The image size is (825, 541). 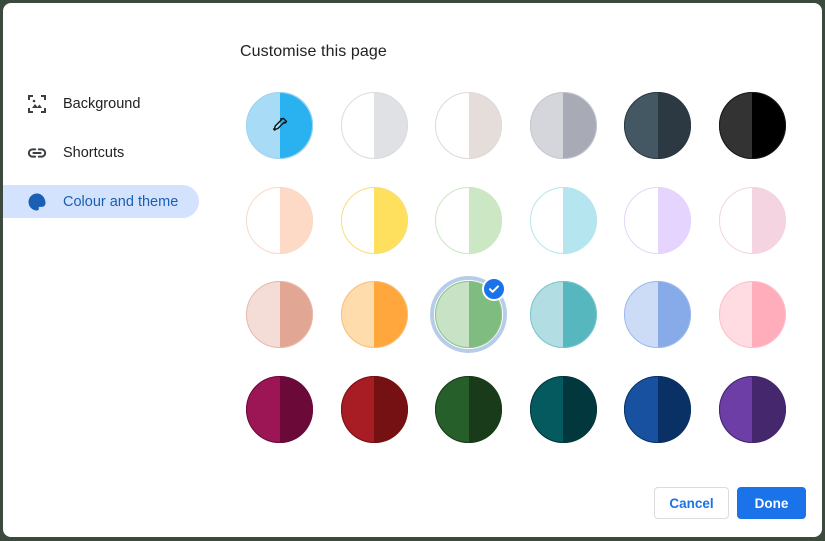 I want to click on sidebar-item-label: Colour and theme, so click(x=121, y=201).